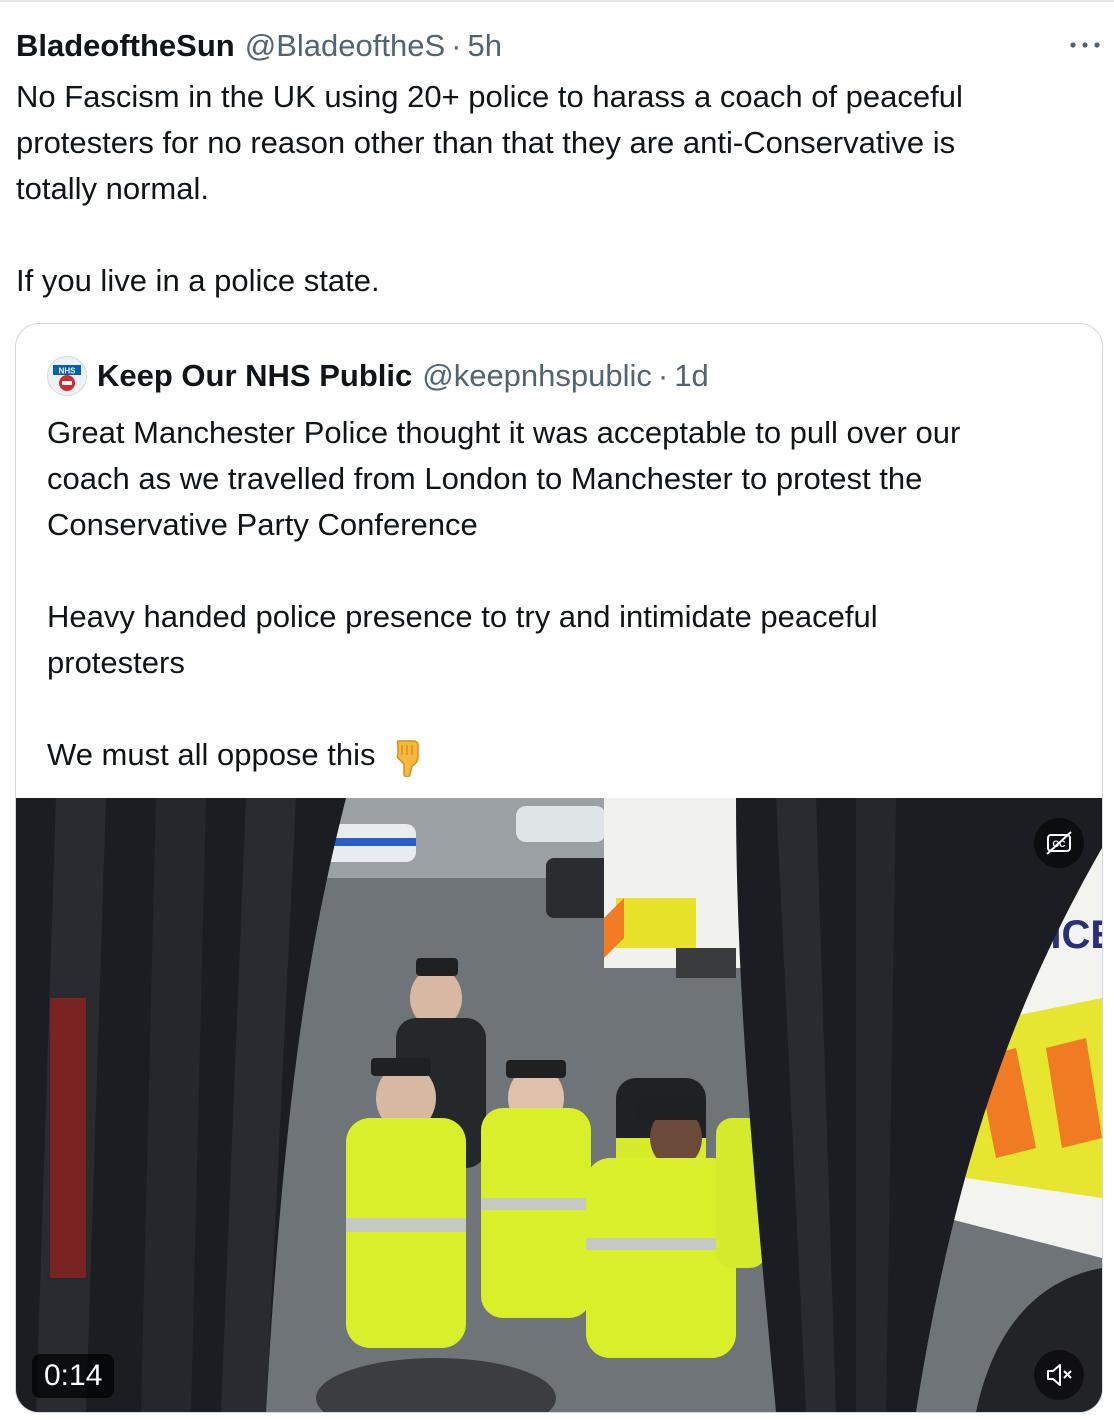  What do you see at coordinates (254, 376) in the screenshot?
I see `quoted-author-name: Keep Our NHS Public` at bounding box center [254, 376].